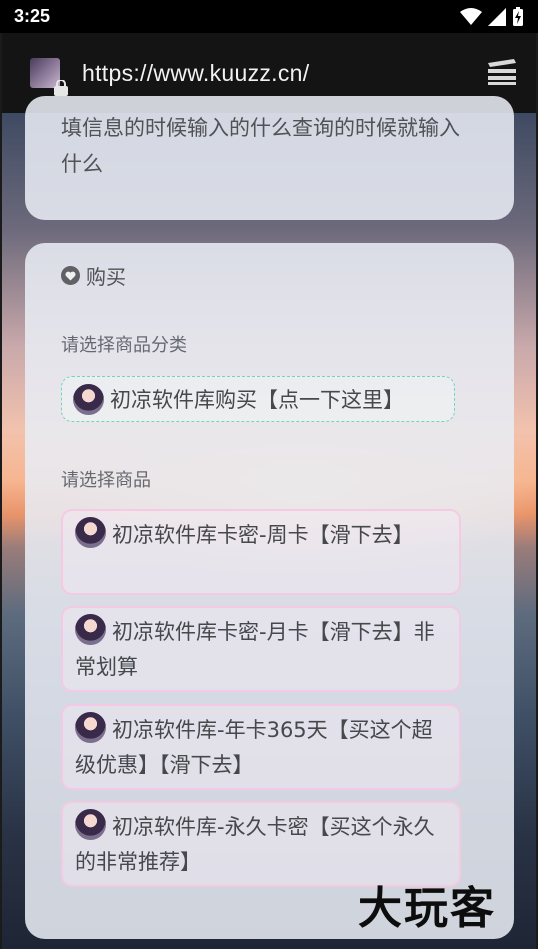  What do you see at coordinates (497, 16) in the screenshot?
I see `signal-icon` at bounding box center [497, 16].